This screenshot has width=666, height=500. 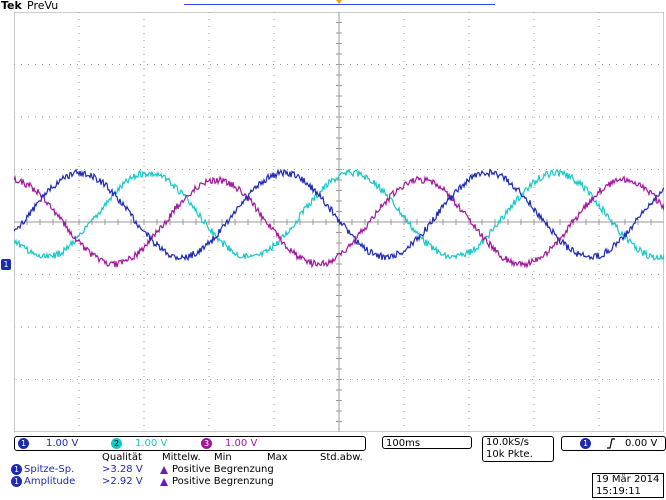 I want to click on header-quality: Qualität, so click(x=122, y=457).